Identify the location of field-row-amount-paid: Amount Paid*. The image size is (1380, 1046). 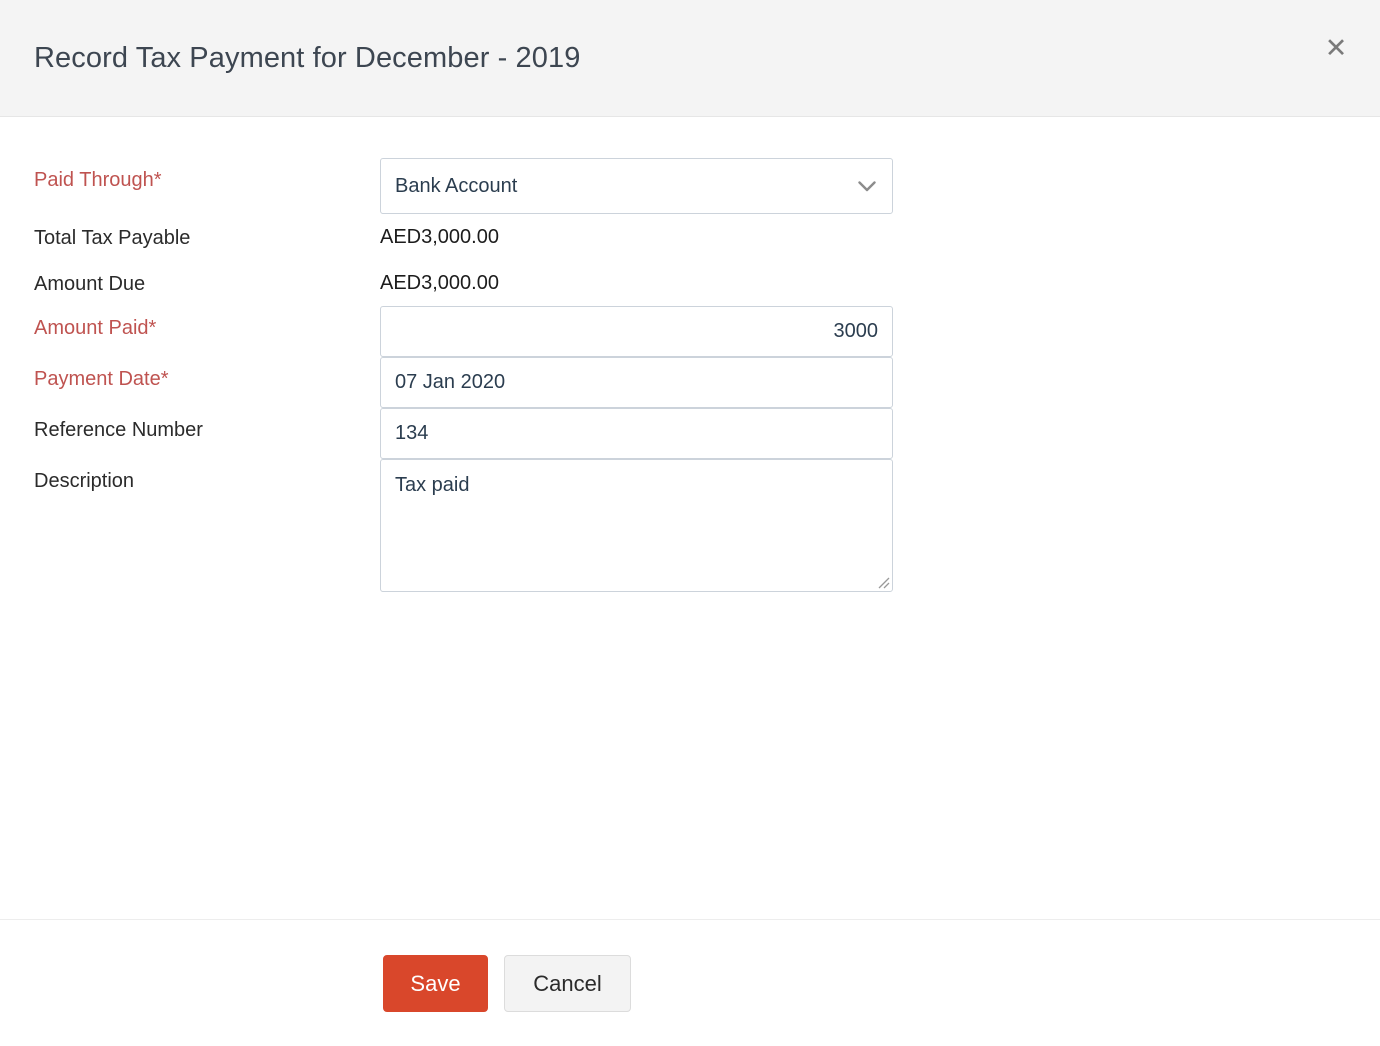
(690, 331).